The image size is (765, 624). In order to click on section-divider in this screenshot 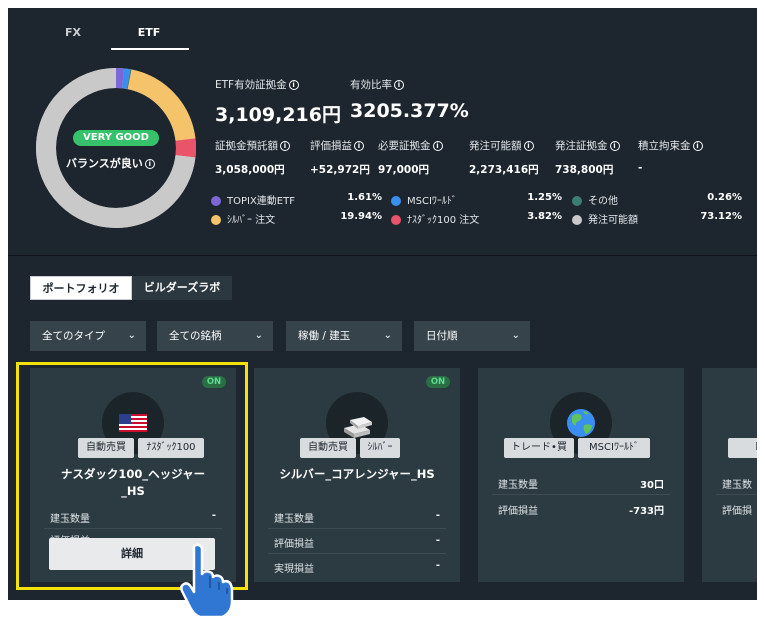, I will do `click(382, 255)`.